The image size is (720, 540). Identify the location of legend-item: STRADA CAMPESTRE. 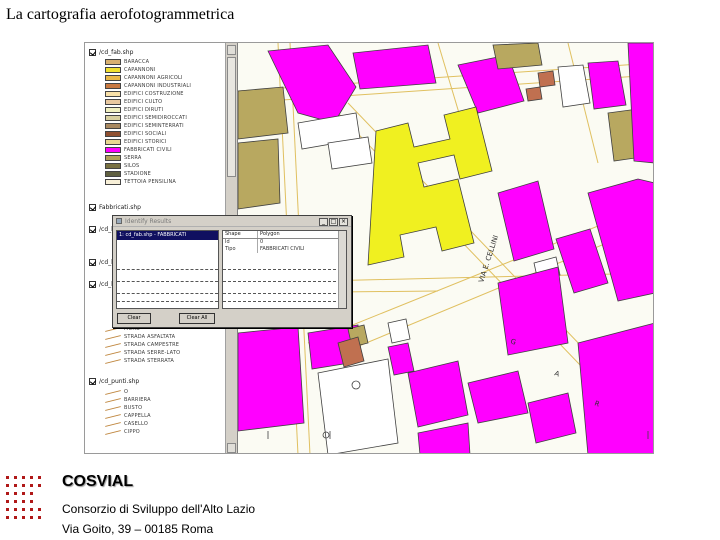
(142, 345).